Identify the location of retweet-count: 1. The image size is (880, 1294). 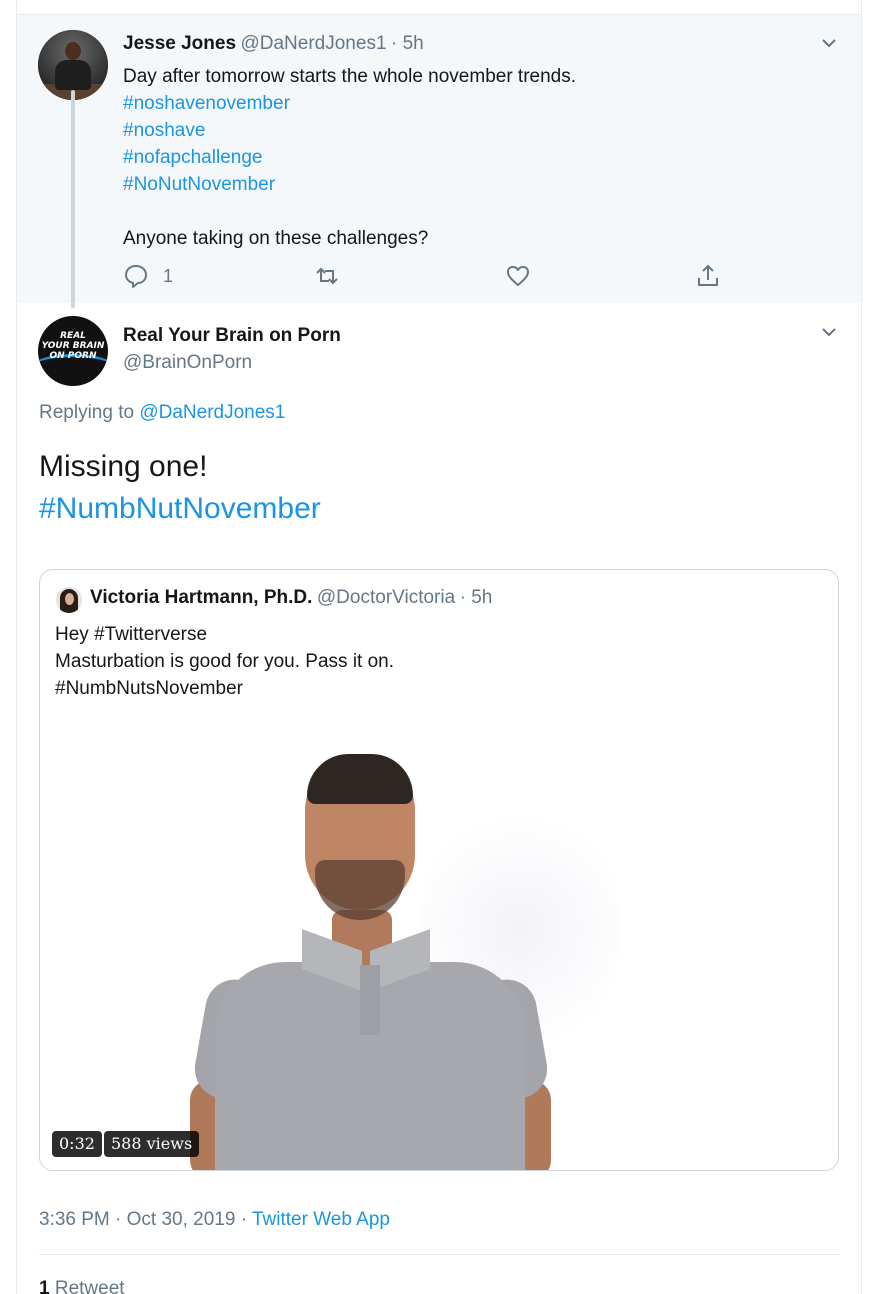
(44, 1286).